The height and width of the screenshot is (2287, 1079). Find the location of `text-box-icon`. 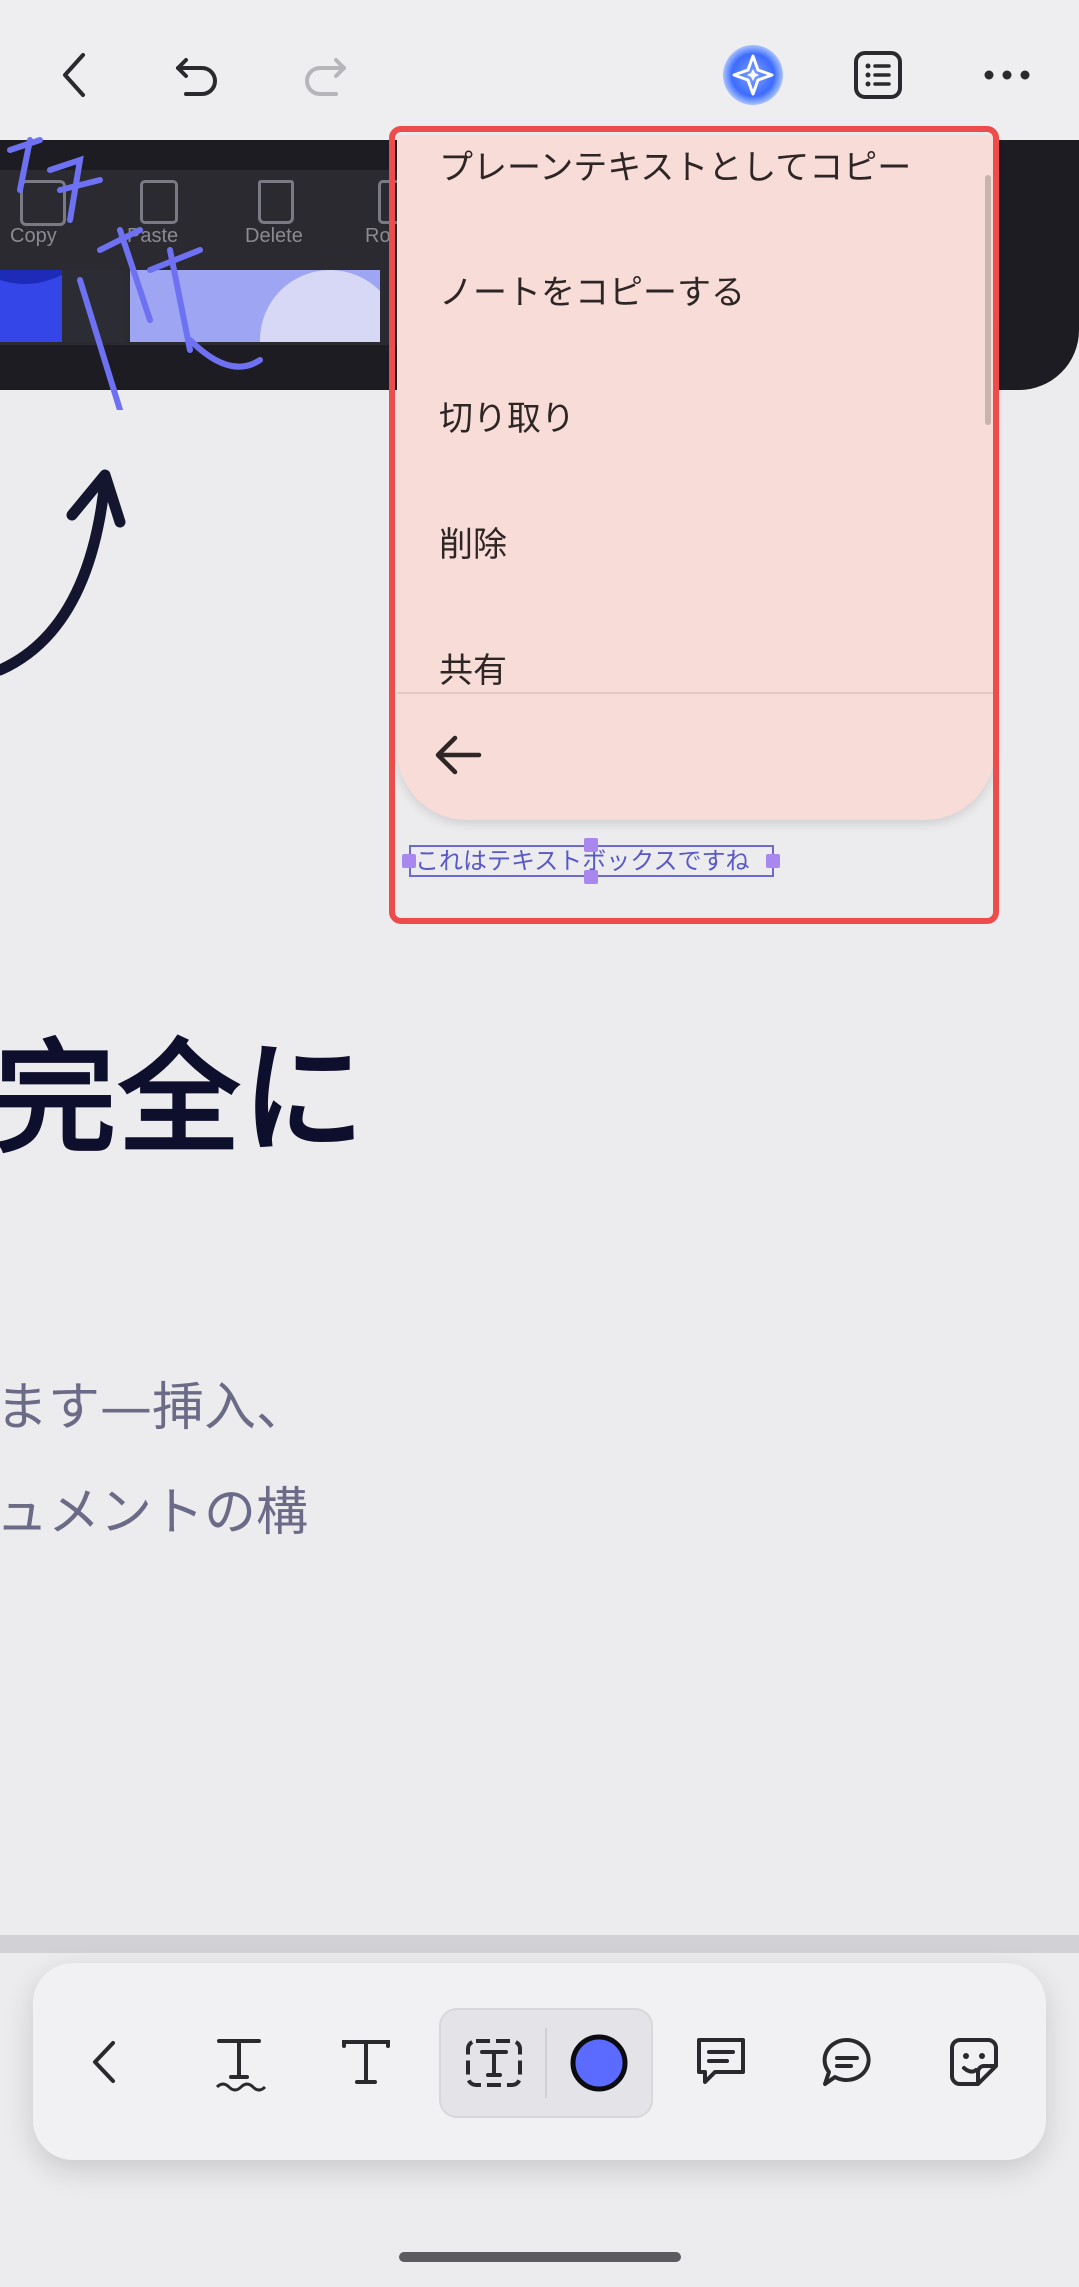

text-box-icon is located at coordinates (494, 2063).